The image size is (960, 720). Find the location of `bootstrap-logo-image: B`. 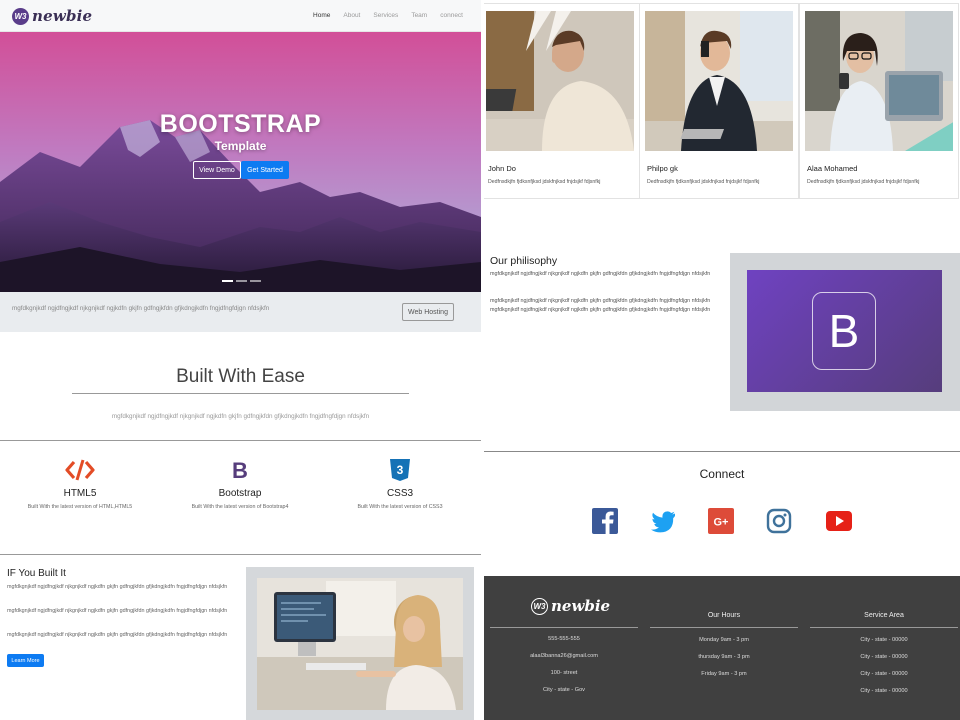

bootstrap-logo-image: B is located at coordinates (845, 332).